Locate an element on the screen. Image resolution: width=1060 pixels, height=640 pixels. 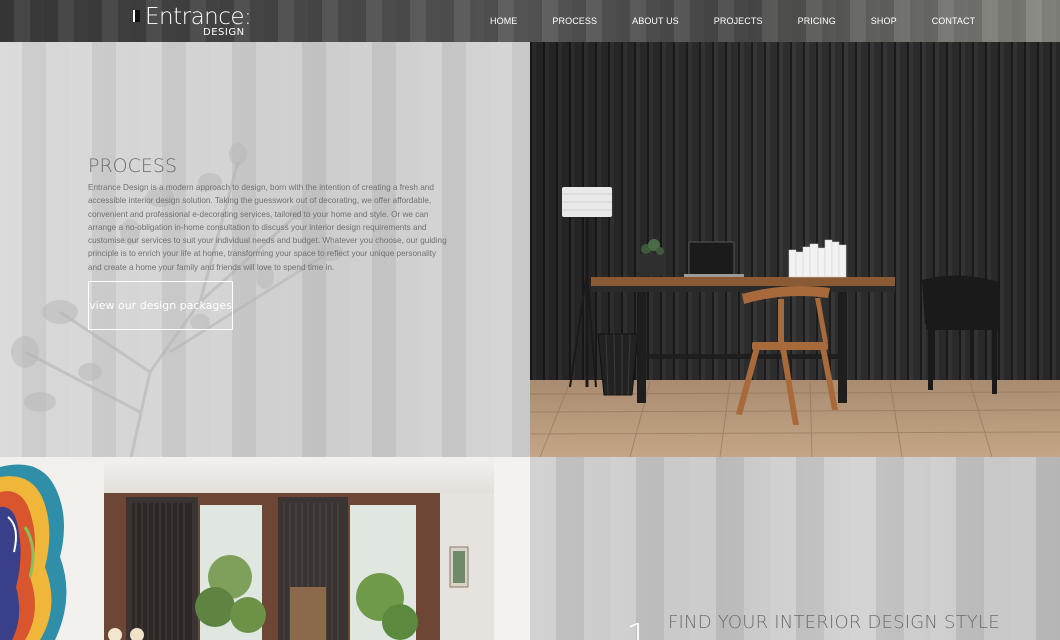
nav-home: HOME is located at coordinates (503, 21).